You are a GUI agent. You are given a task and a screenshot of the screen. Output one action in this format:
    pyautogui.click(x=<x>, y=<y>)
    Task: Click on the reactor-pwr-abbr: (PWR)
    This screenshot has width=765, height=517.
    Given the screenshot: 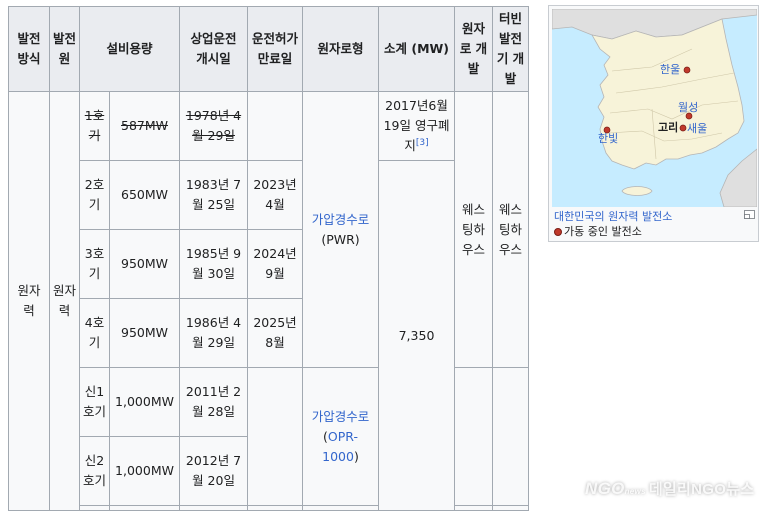 What is the action you would take?
    pyautogui.click(x=340, y=239)
    